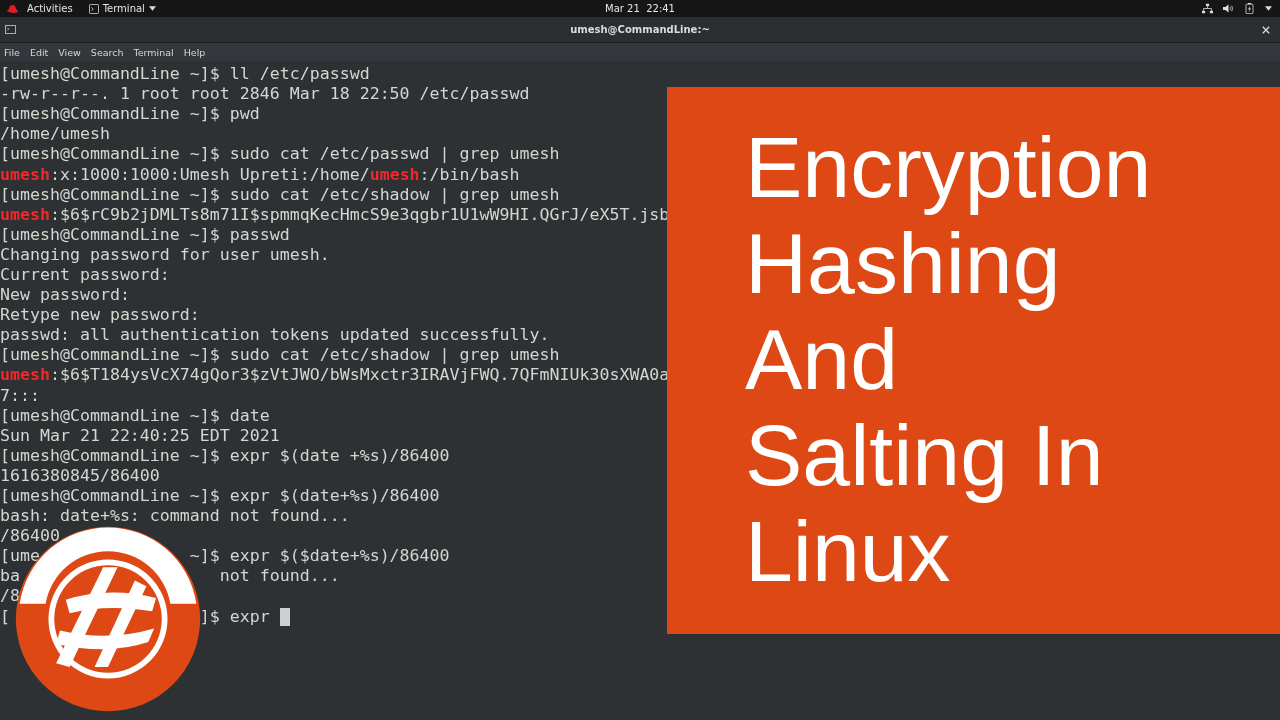 The height and width of the screenshot is (720, 1280). I want to click on terminal-line: /86400, so click(30, 536).